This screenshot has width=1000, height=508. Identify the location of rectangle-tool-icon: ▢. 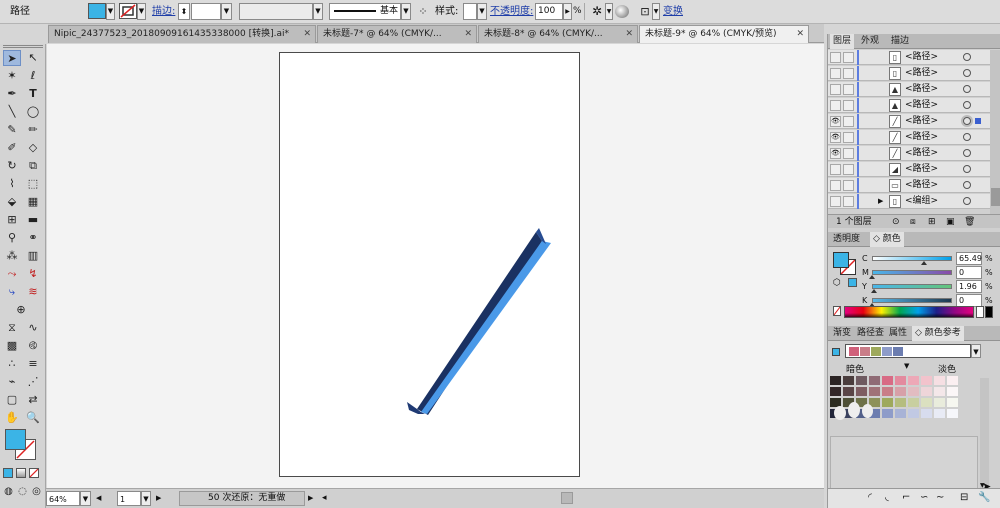
(12, 400).